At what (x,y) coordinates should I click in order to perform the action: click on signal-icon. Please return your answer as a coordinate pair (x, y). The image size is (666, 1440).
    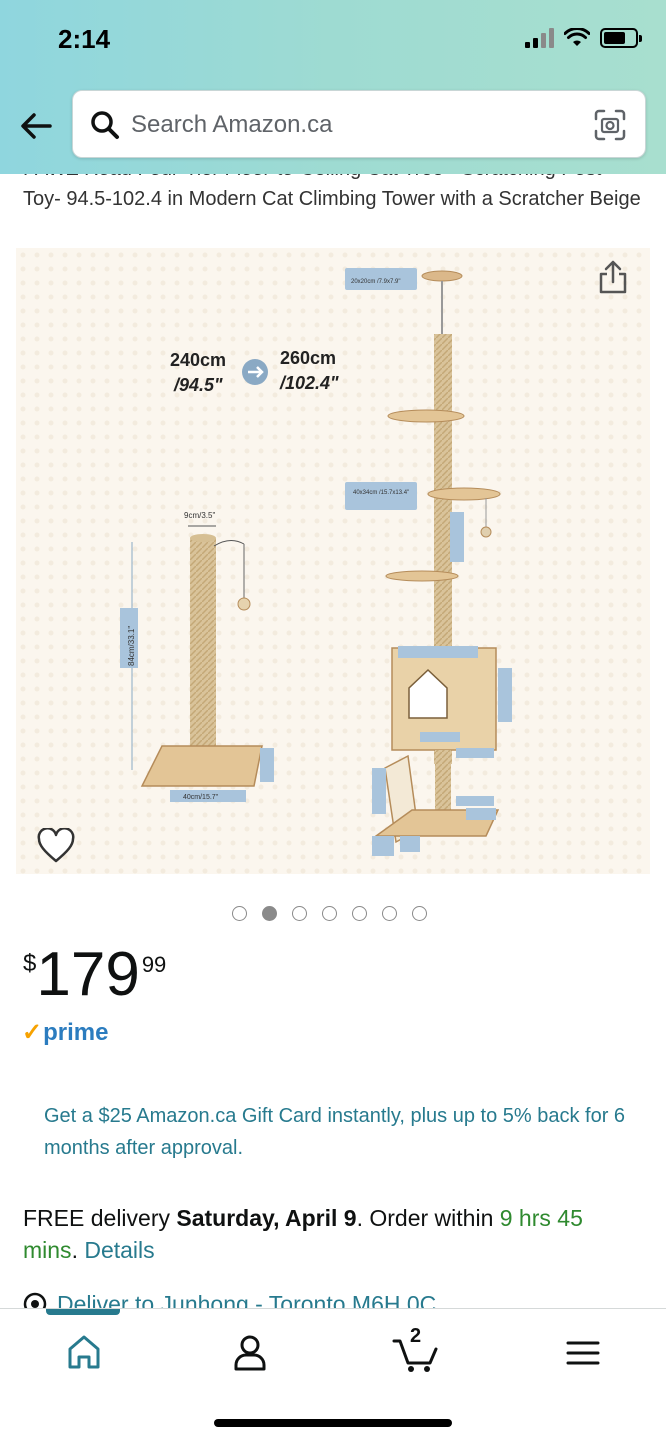
    Looking at the image, I should click on (539, 38).